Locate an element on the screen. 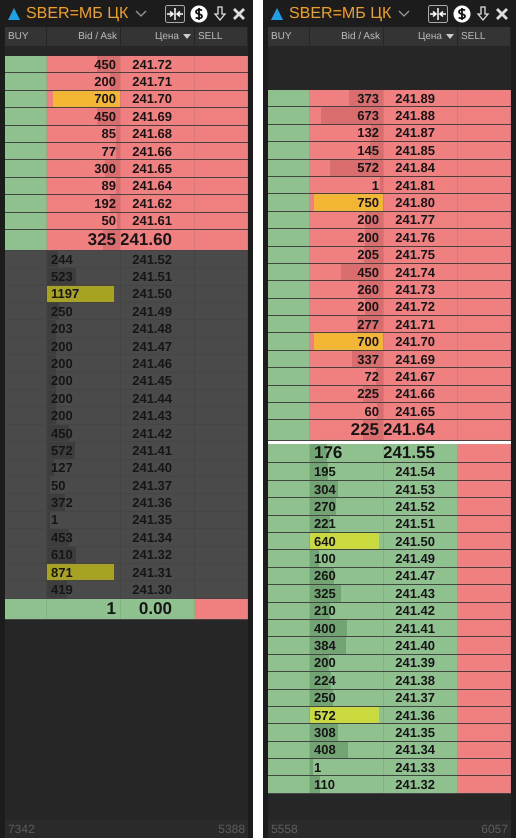 The image size is (518, 838). price-cell: 241.34 is located at coordinates (421, 750).